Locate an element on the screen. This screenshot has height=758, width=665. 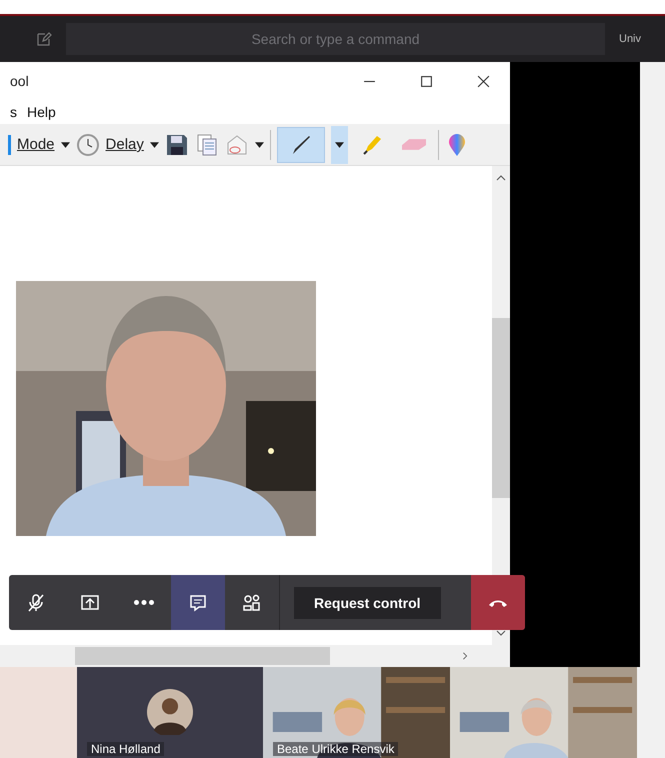
chat-button is located at coordinates (198, 602).